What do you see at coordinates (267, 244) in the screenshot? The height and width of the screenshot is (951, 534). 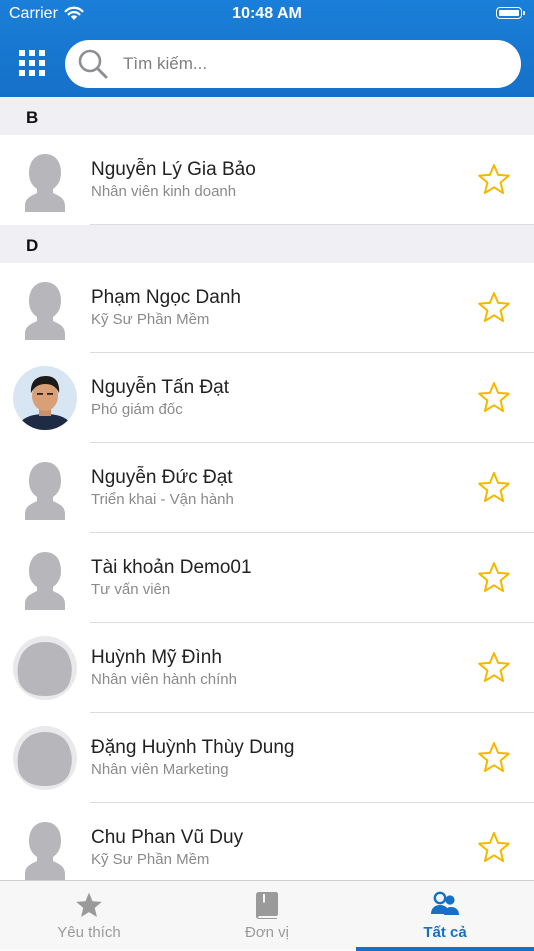 I see `section-header-d: D` at bounding box center [267, 244].